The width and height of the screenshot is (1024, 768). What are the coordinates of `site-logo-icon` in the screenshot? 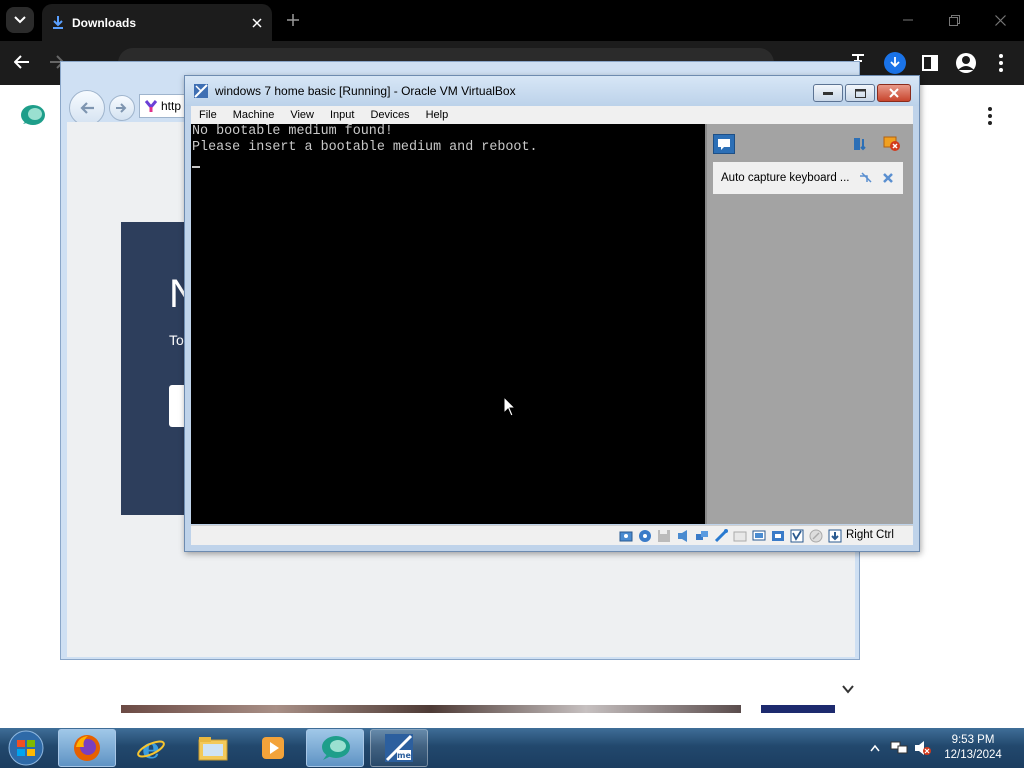 It's located at (33, 115).